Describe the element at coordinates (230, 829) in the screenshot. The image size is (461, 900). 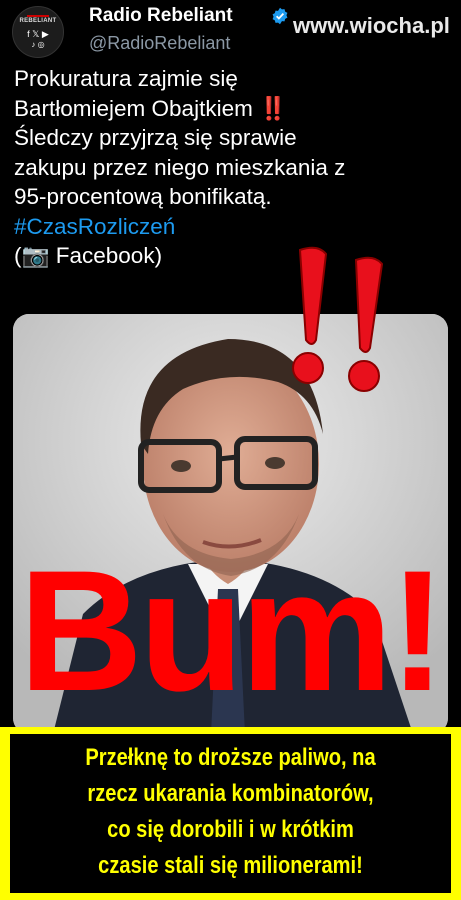
I see `caption-line: co się dorobili i w krótkim` at that location.